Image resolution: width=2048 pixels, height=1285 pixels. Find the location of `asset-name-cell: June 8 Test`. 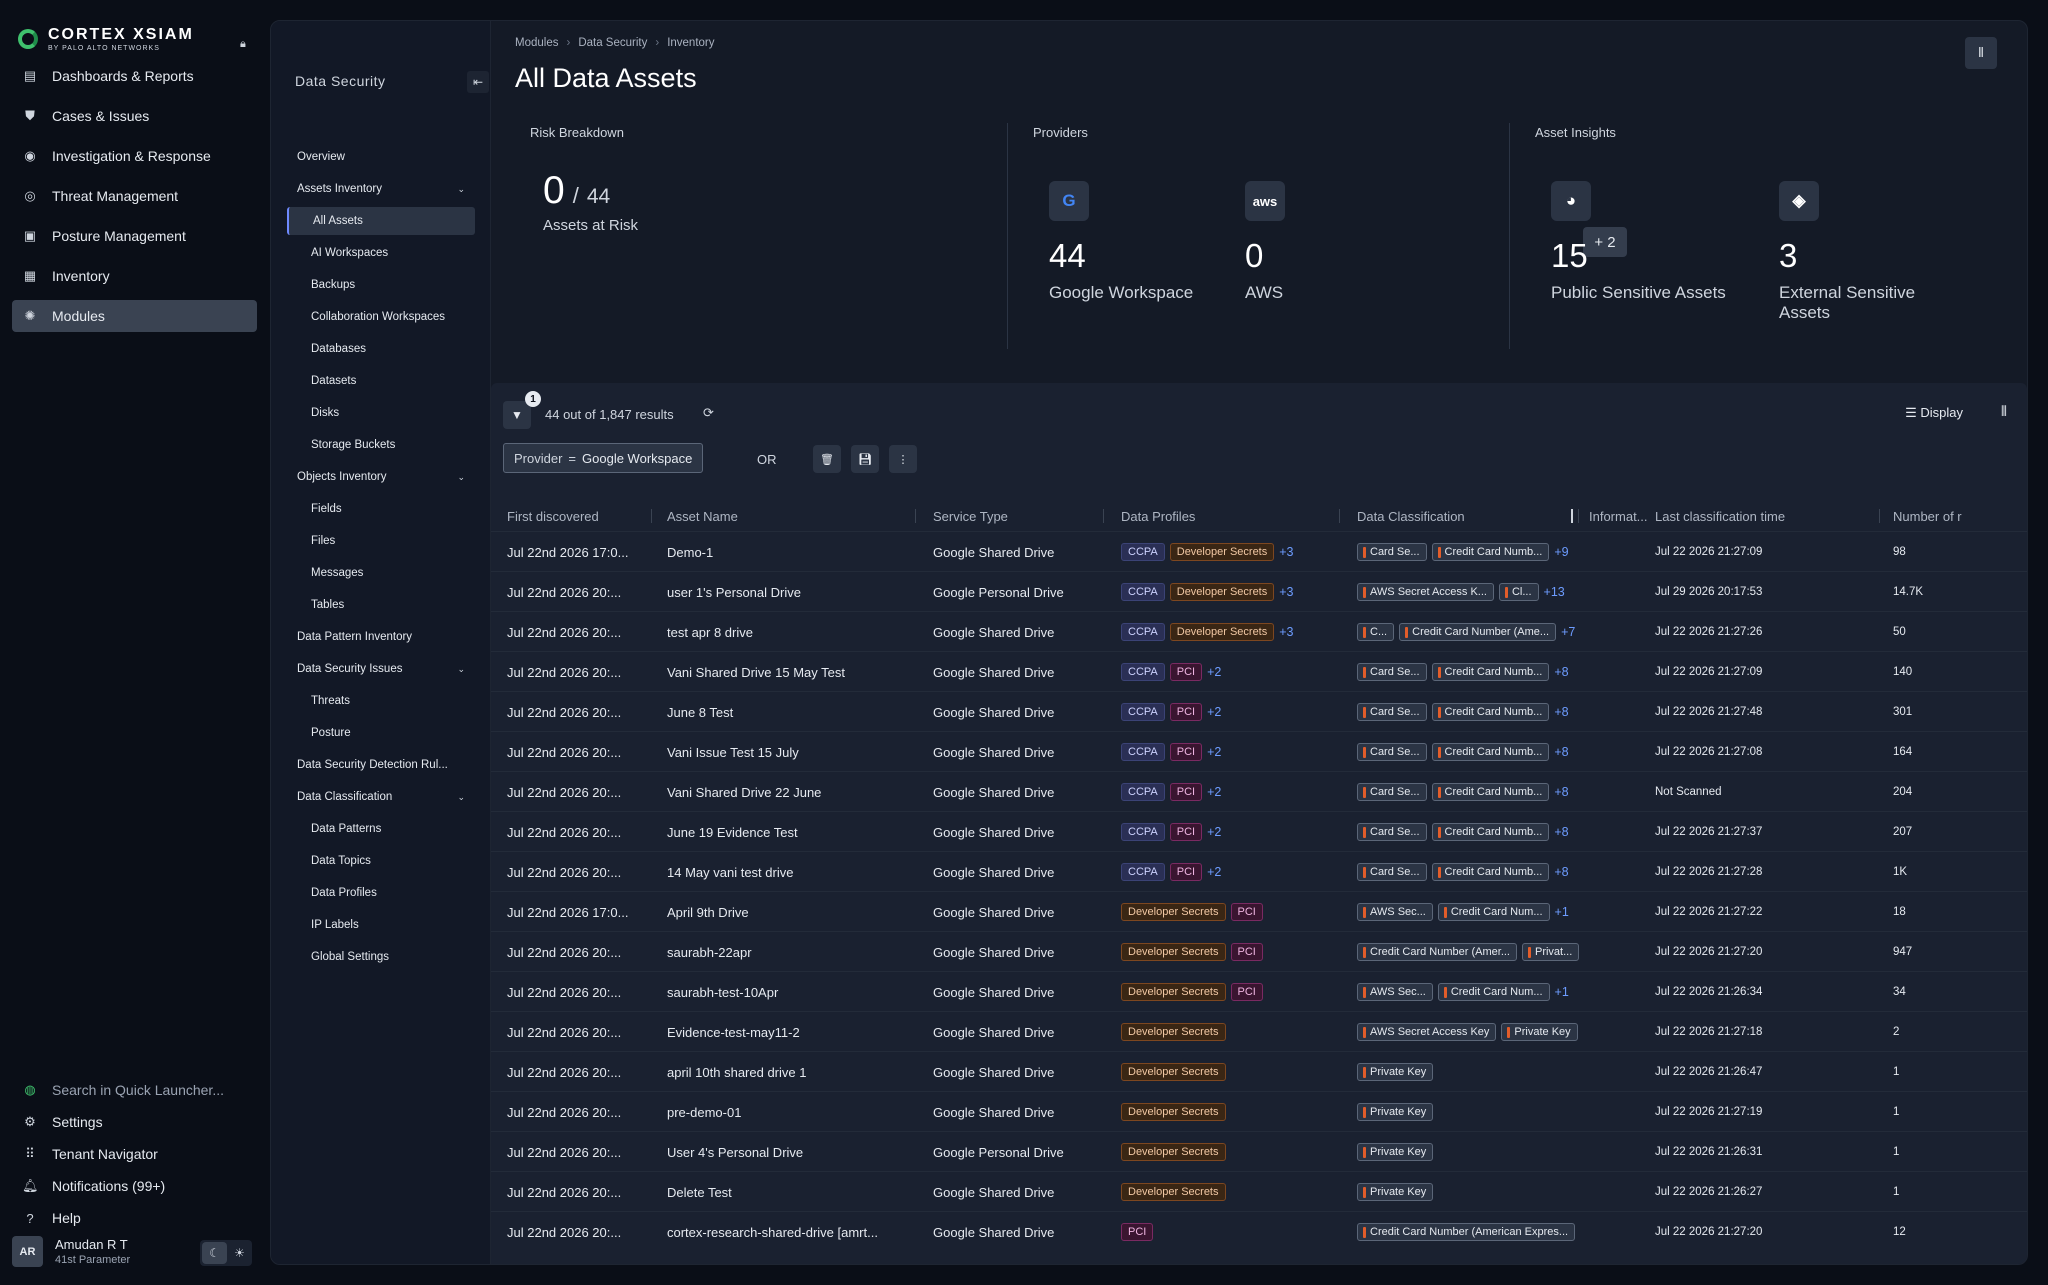

asset-name-cell: June 8 Test is located at coordinates (792, 712).